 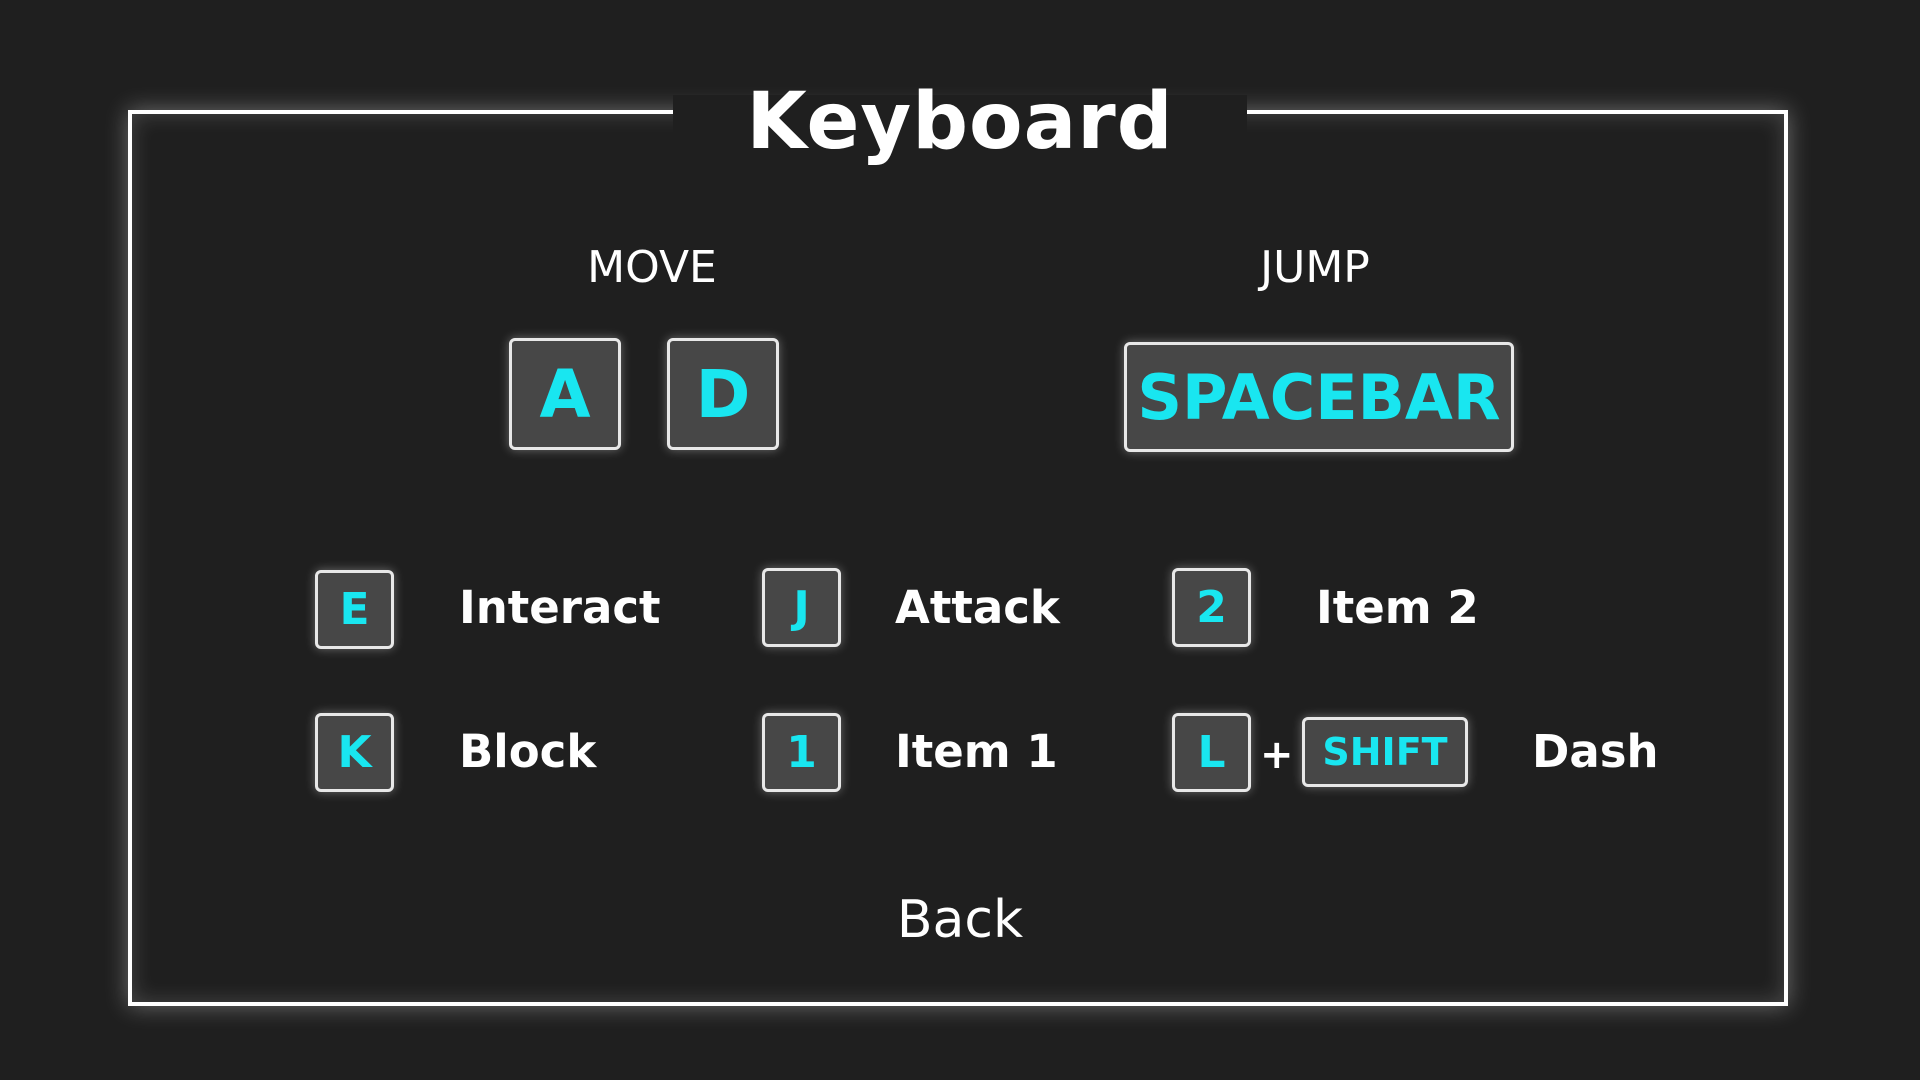 What do you see at coordinates (652, 267) in the screenshot?
I see `move-label: MOVE` at bounding box center [652, 267].